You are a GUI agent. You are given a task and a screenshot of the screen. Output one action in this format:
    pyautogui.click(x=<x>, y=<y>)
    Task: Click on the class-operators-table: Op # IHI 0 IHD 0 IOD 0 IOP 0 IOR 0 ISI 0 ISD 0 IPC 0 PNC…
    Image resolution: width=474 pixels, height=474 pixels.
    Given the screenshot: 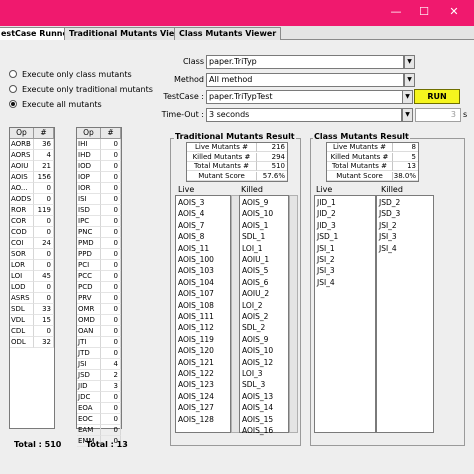 What is the action you would take?
    pyautogui.click(x=99, y=287)
    